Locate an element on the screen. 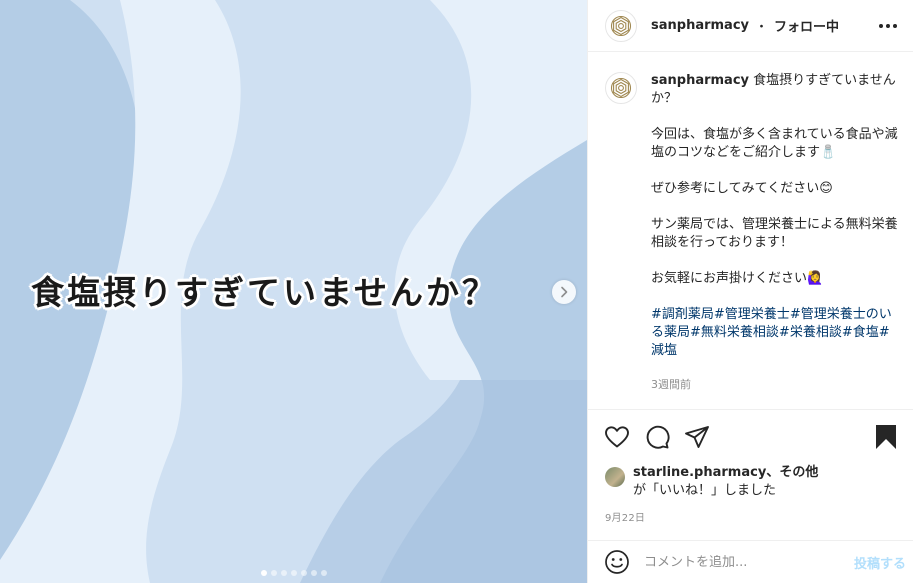  emoji-button is located at coordinates (617, 562).